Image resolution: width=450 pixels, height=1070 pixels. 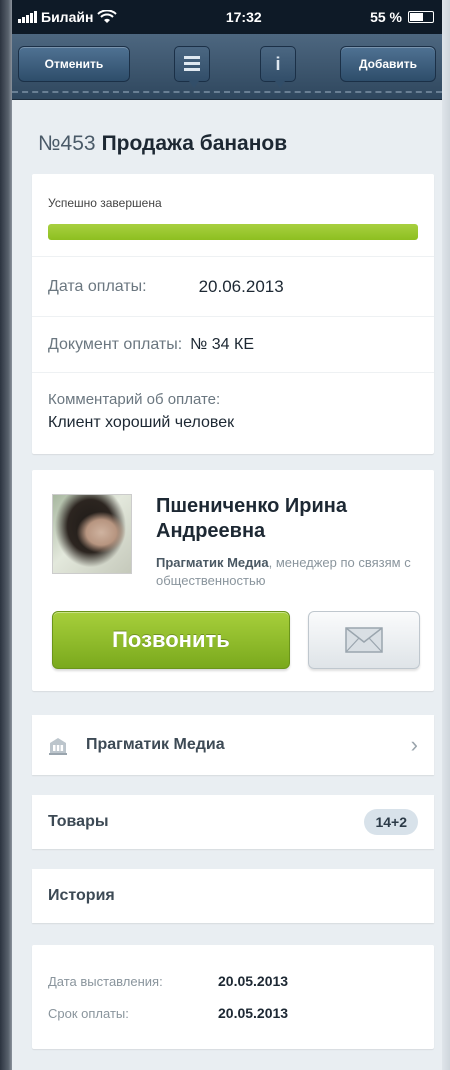 I want to click on status-bar: Билайн 17:32 55 %, so click(x=227, y=17).